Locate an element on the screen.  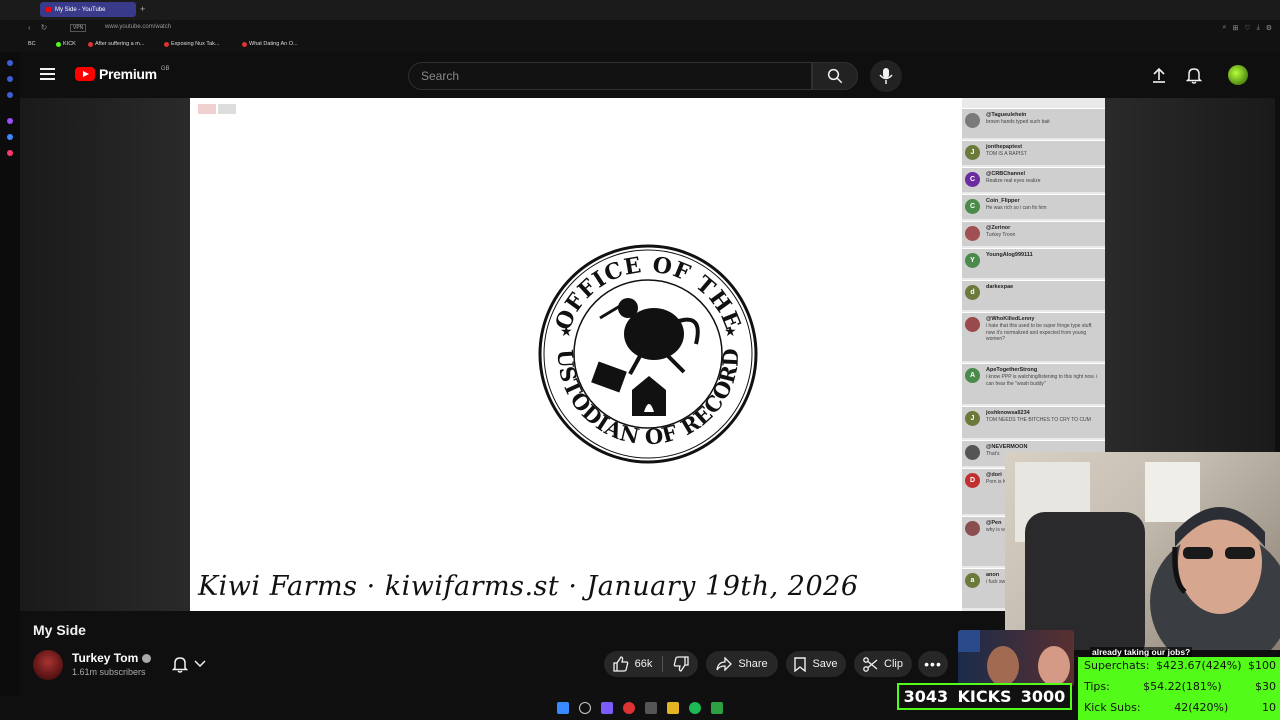
chat-author: anon is located at coordinates (992, 575).